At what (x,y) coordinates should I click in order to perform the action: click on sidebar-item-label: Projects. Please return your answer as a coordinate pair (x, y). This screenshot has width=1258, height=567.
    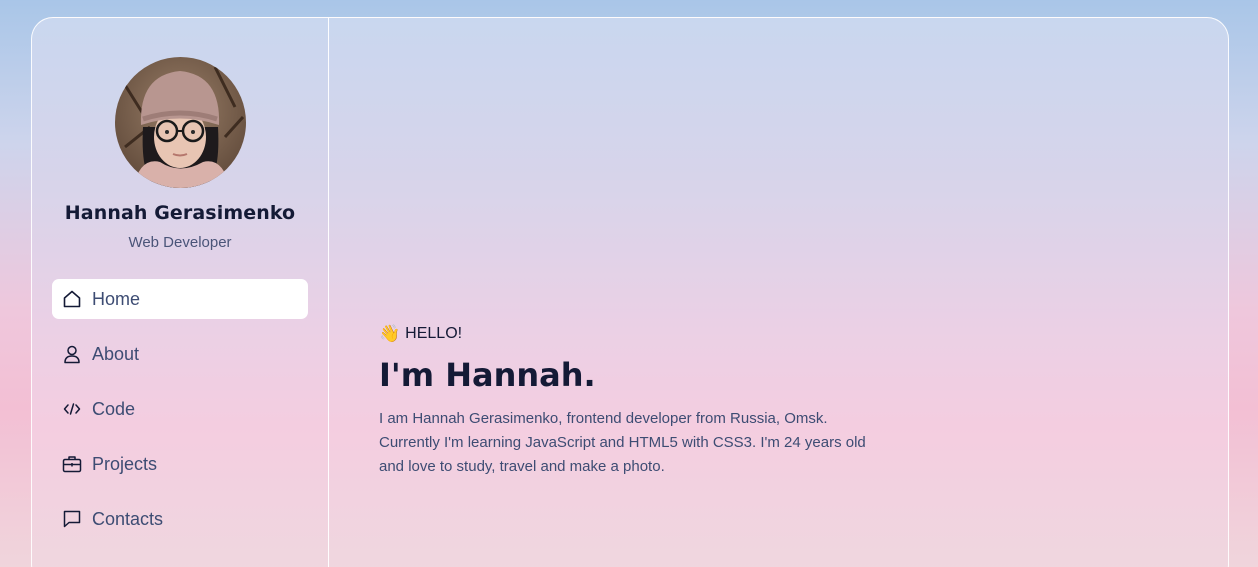
    Looking at the image, I should click on (125, 463).